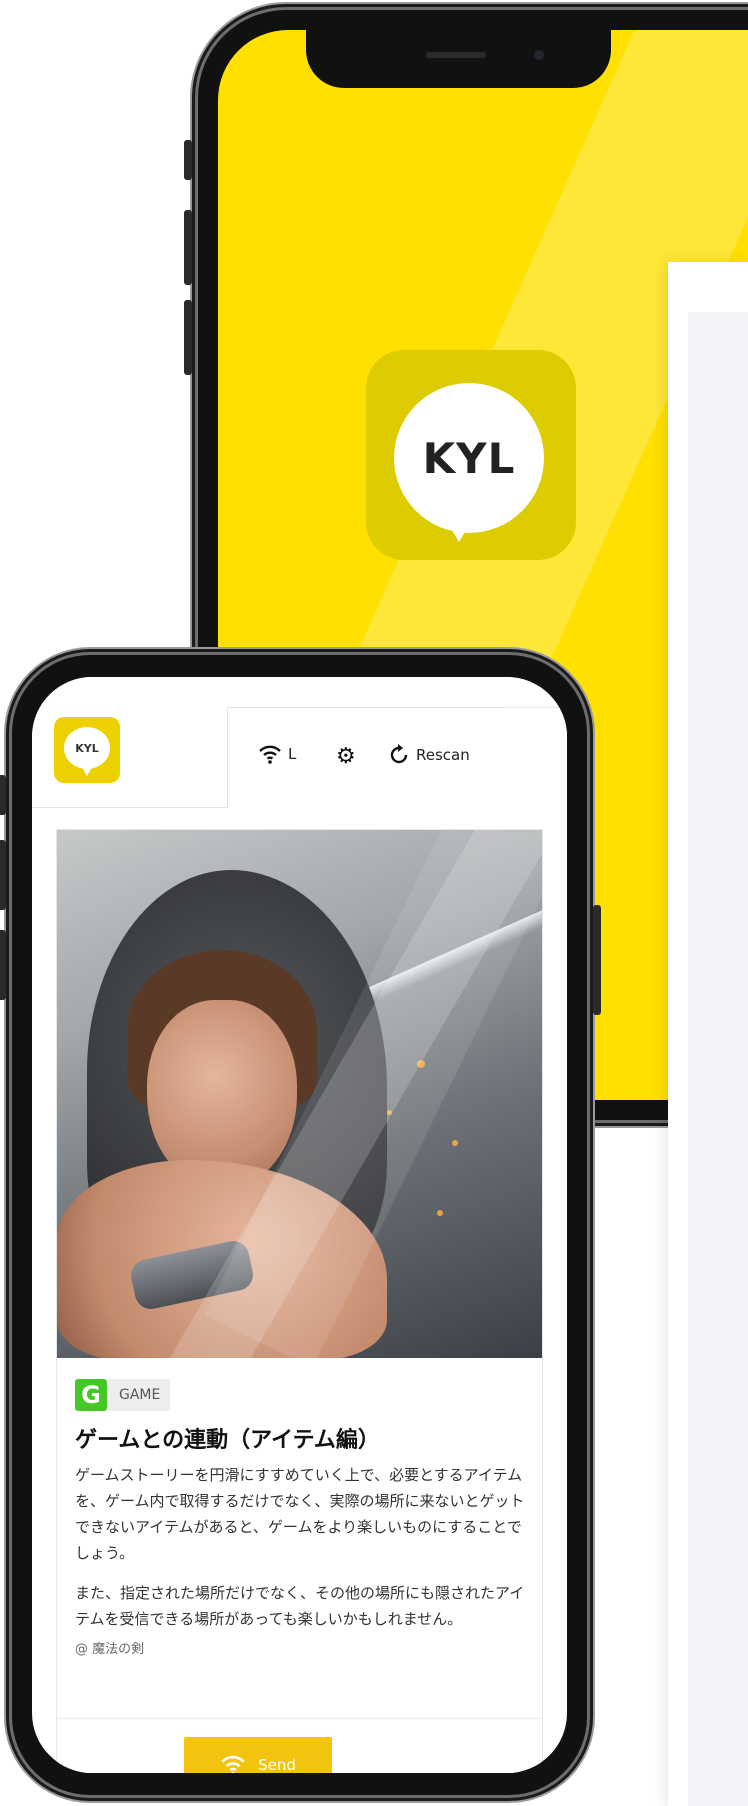 Image resolution: width=748 pixels, height=1806 pixels. Describe the element at coordinates (597, 960) in the screenshot. I see `power-button` at that location.